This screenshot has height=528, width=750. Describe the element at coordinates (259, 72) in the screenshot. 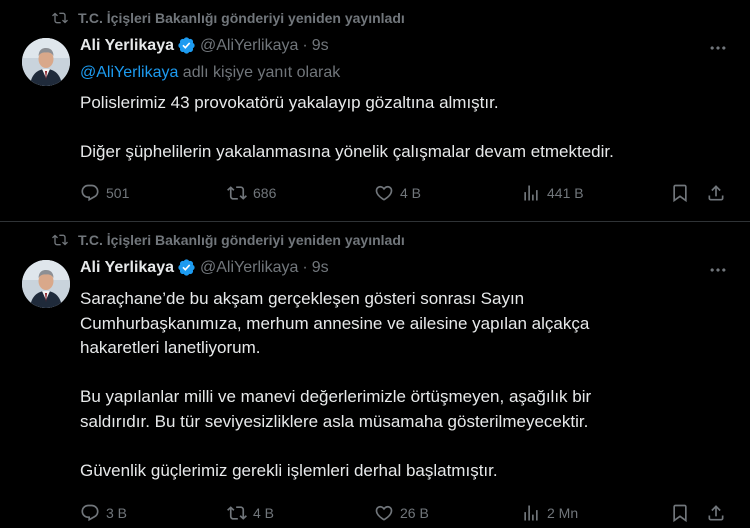

I see `reply-suffix: adlı kişiye yanıt olarak` at that location.